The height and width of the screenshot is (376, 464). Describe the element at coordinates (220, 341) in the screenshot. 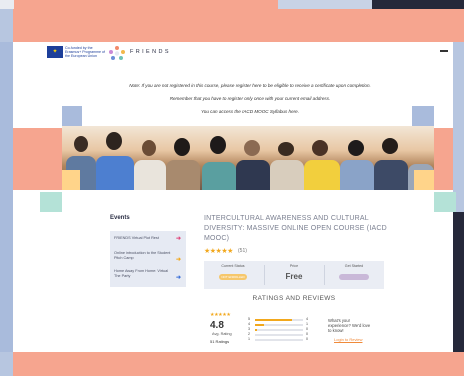

I see `ratings-count: 51 Ratings` at that location.